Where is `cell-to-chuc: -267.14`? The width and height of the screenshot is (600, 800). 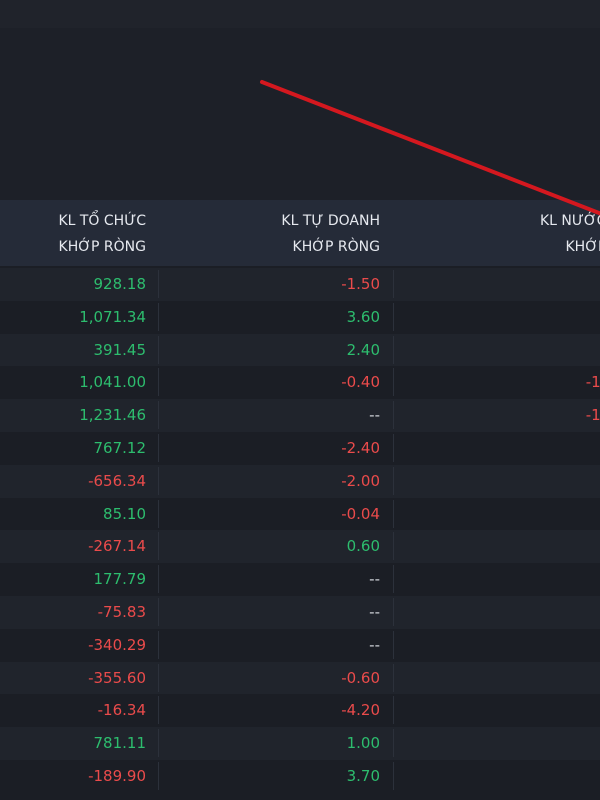
cell-to-chuc: -267.14 is located at coordinates (117, 546).